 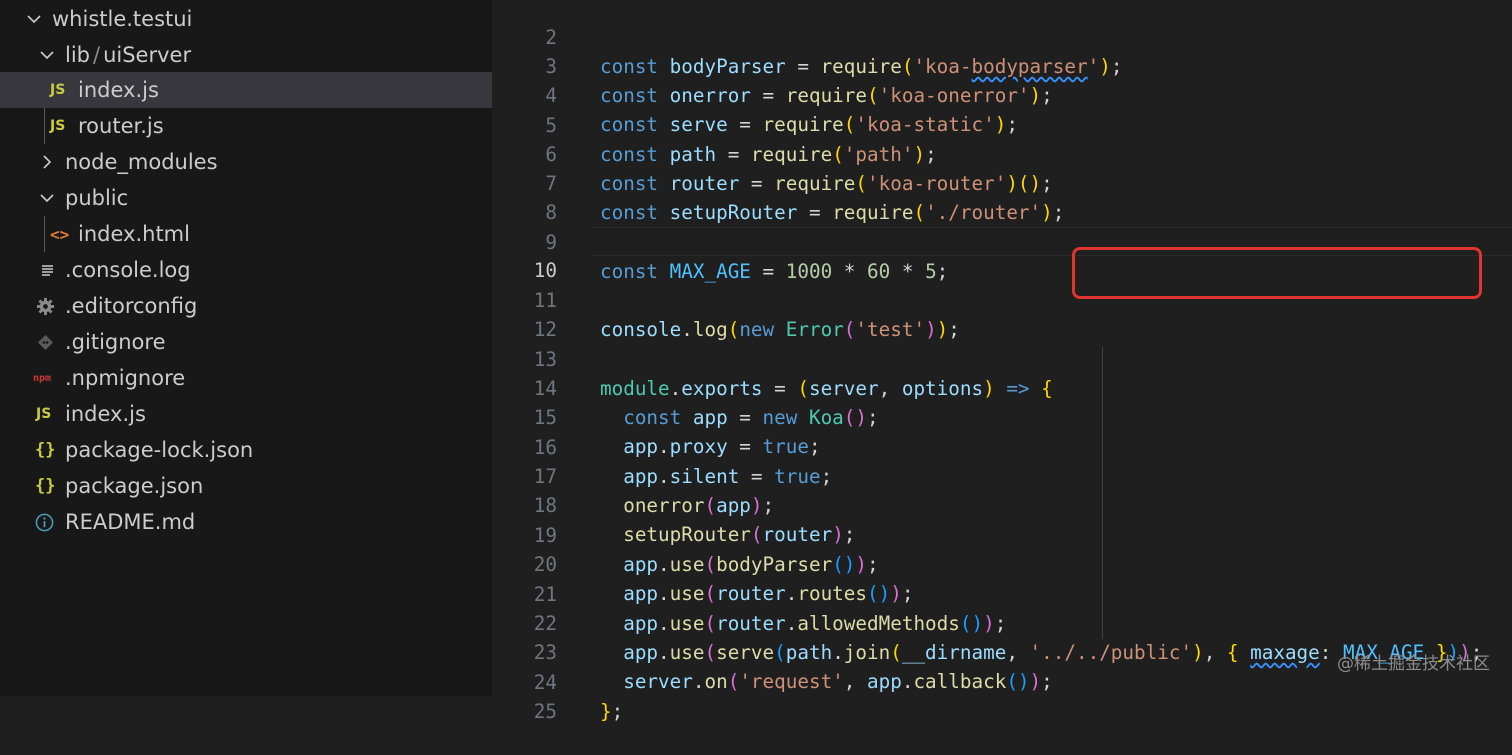 What do you see at coordinates (125, 378) in the screenshot?
I see `tree-label: .npmignore` at bounding box center [125, 378].